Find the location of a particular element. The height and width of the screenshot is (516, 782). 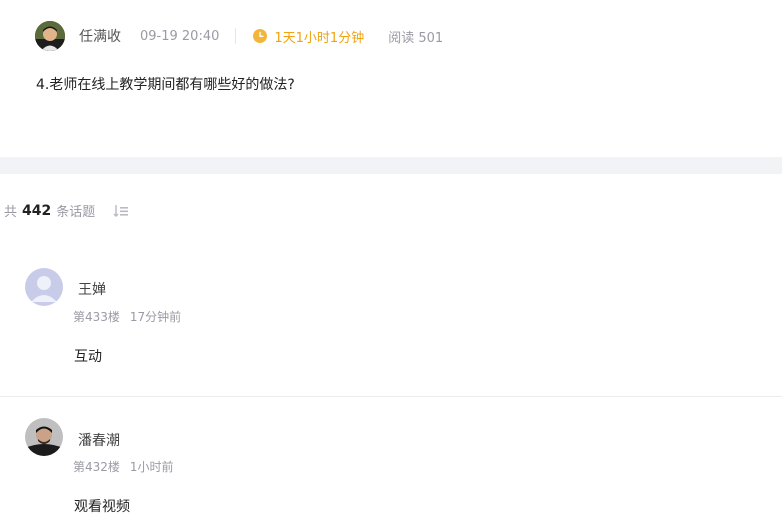

topic-count-prefix: 共 is located at coordinates (11, 212).